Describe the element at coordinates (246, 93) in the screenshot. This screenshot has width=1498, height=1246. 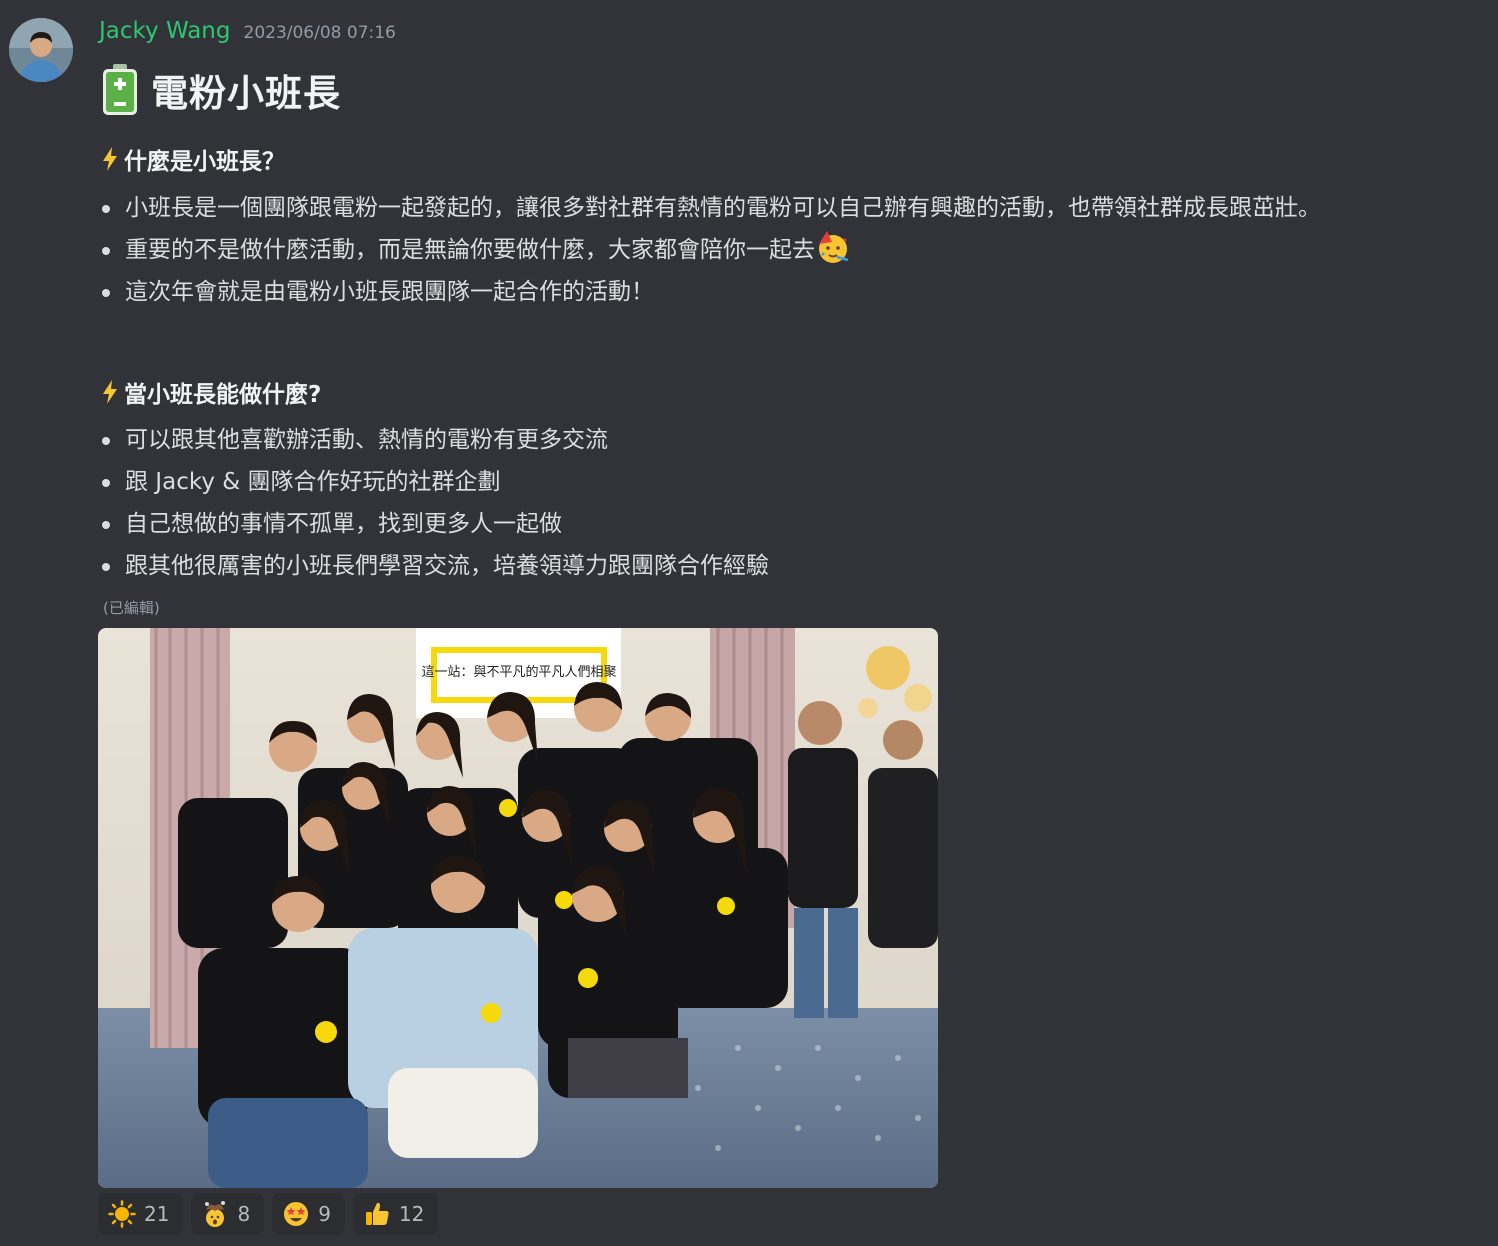
I see `post-title: 電粉小班長` at that location.